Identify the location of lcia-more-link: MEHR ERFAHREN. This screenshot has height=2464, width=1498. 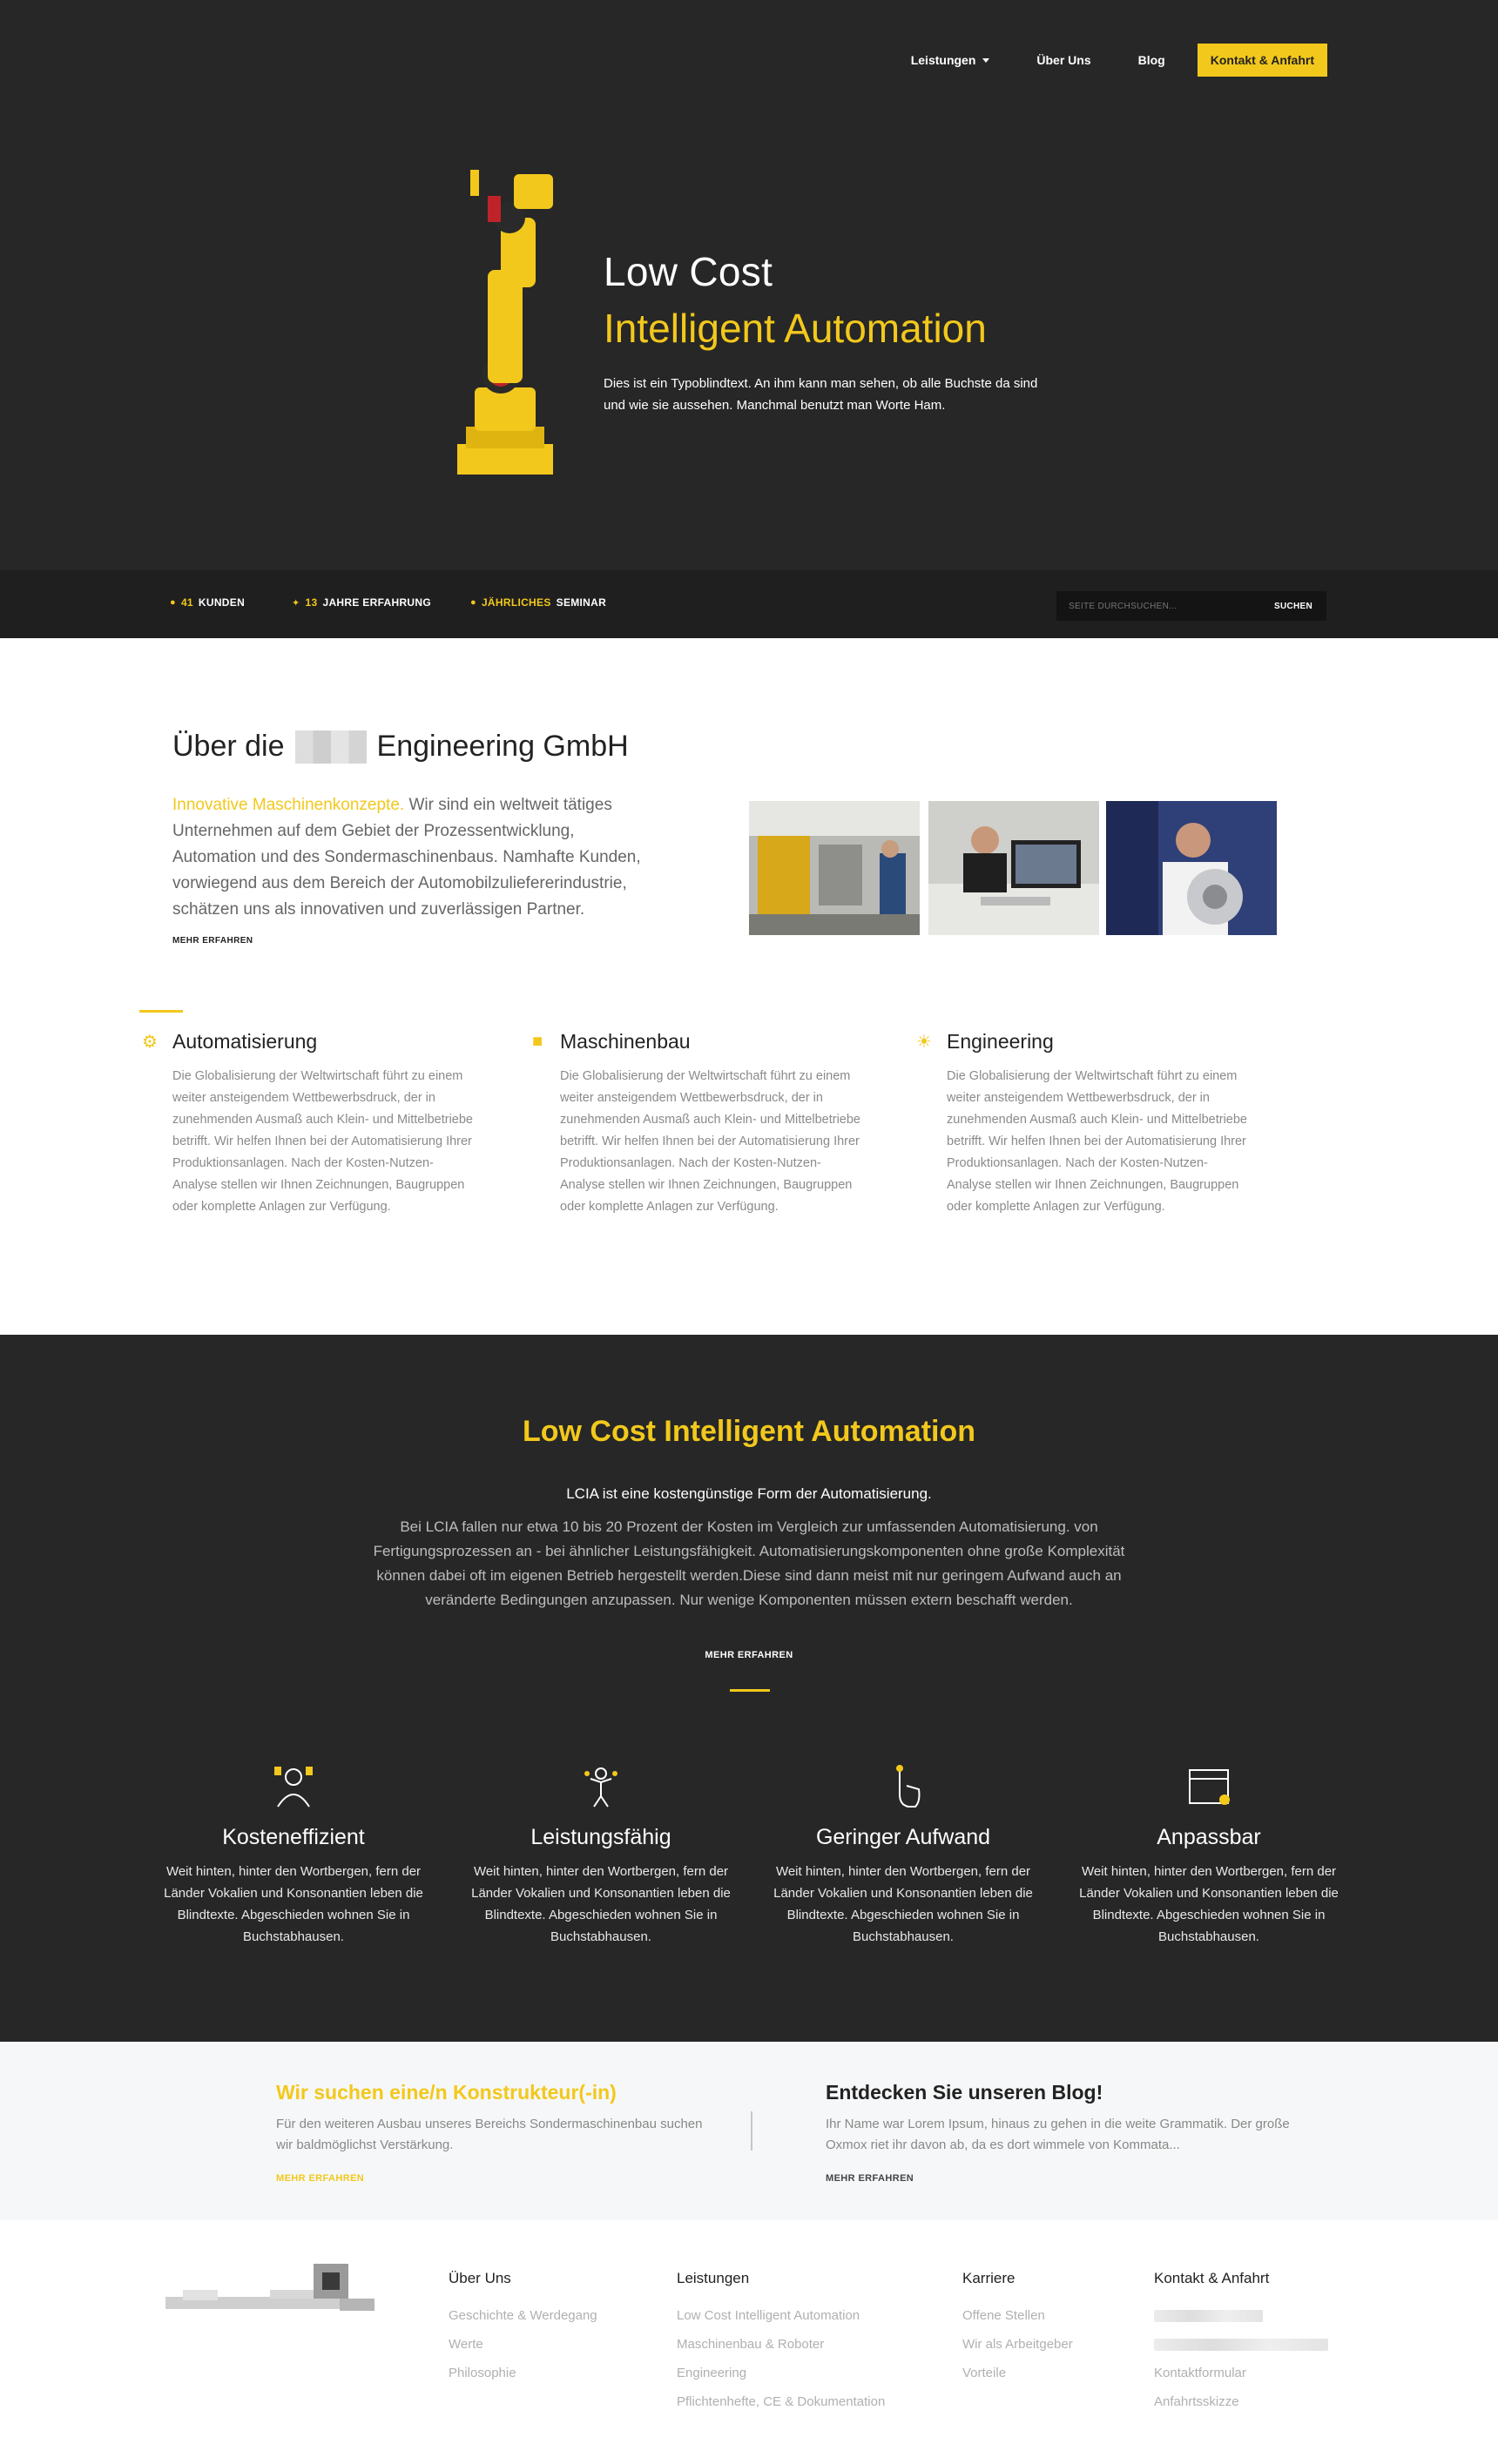
(749, 1655).